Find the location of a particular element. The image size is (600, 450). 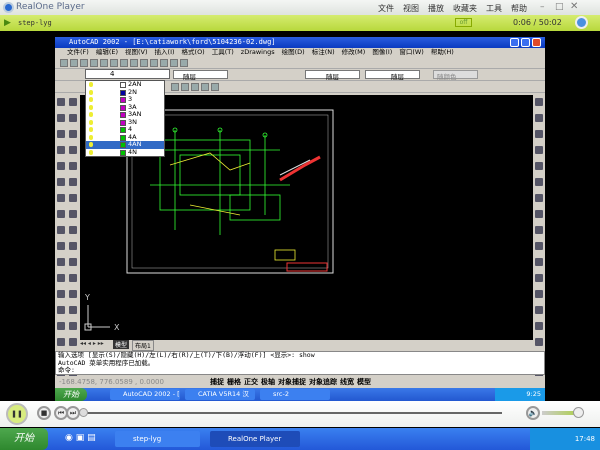

status-toggle: 捕捉 is located at coordinates (217, 382).